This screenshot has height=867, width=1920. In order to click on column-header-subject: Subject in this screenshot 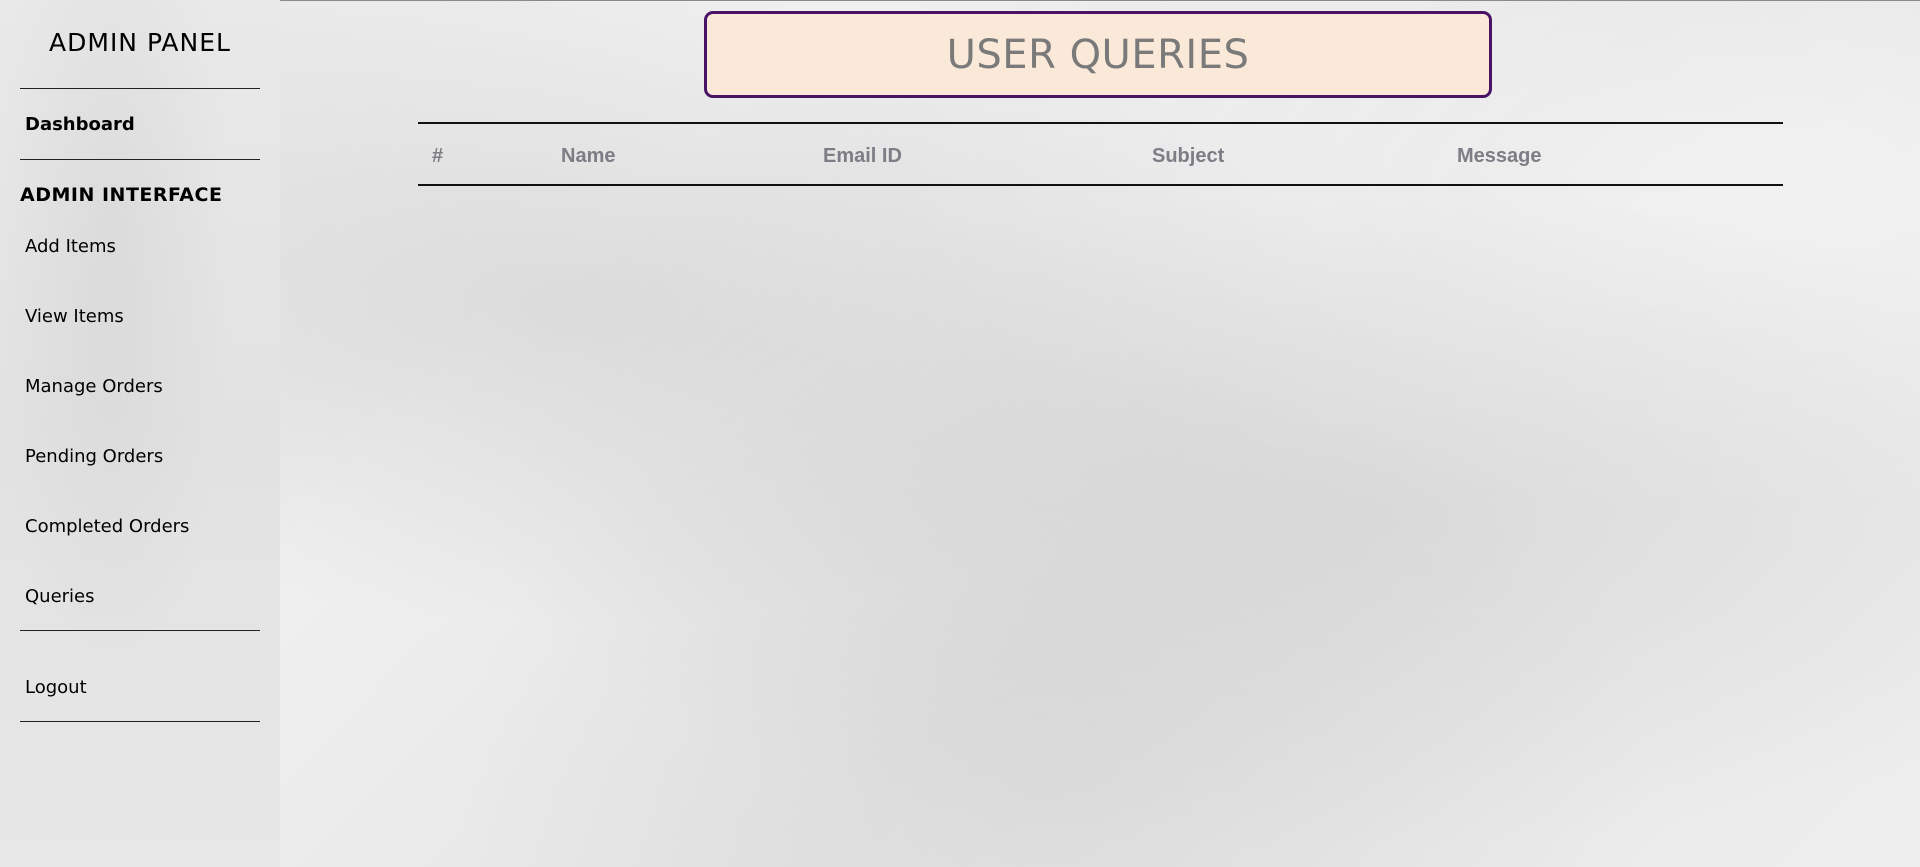, I will do `click(1188, 156)`.